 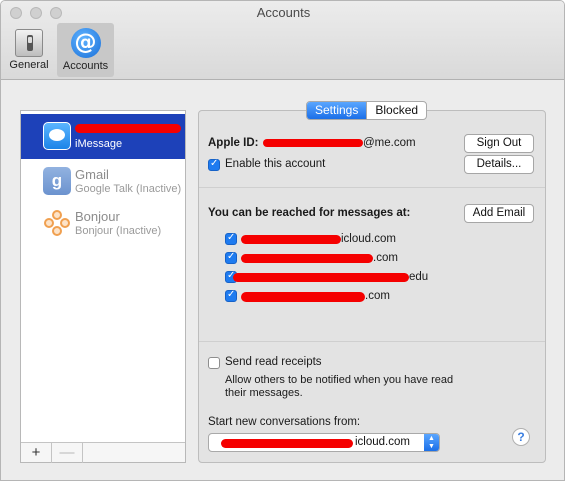 I want to click on start-conversations-label: Start new conversations from:, so click(x=284, y=422).